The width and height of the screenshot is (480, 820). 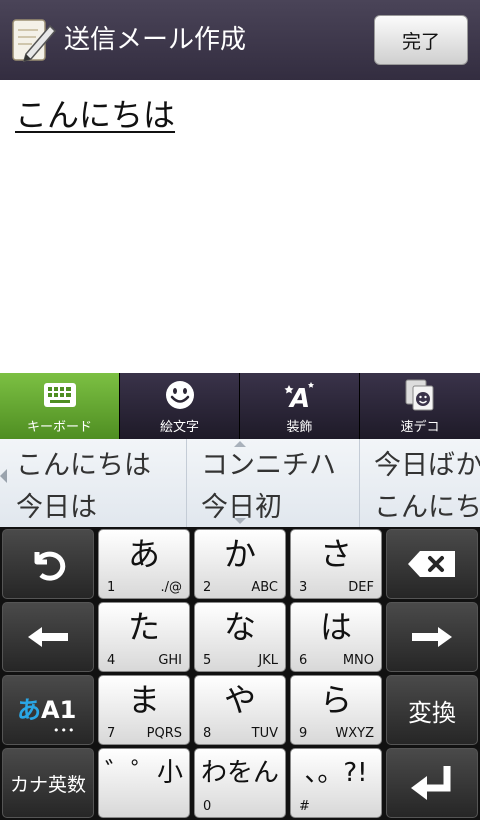 I want to click on candidate-item: 今日ばか, so click(x=427, y=462).